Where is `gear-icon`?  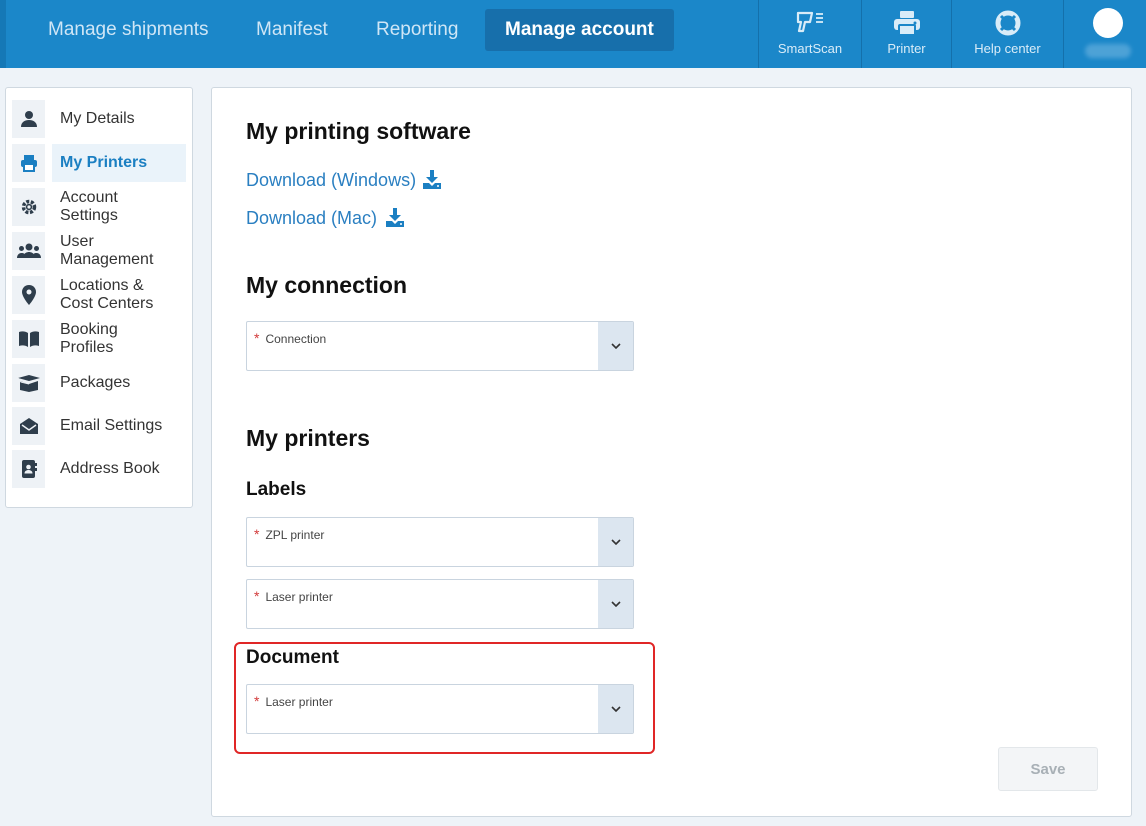 gear-icon is located at coordinates (28, 207).